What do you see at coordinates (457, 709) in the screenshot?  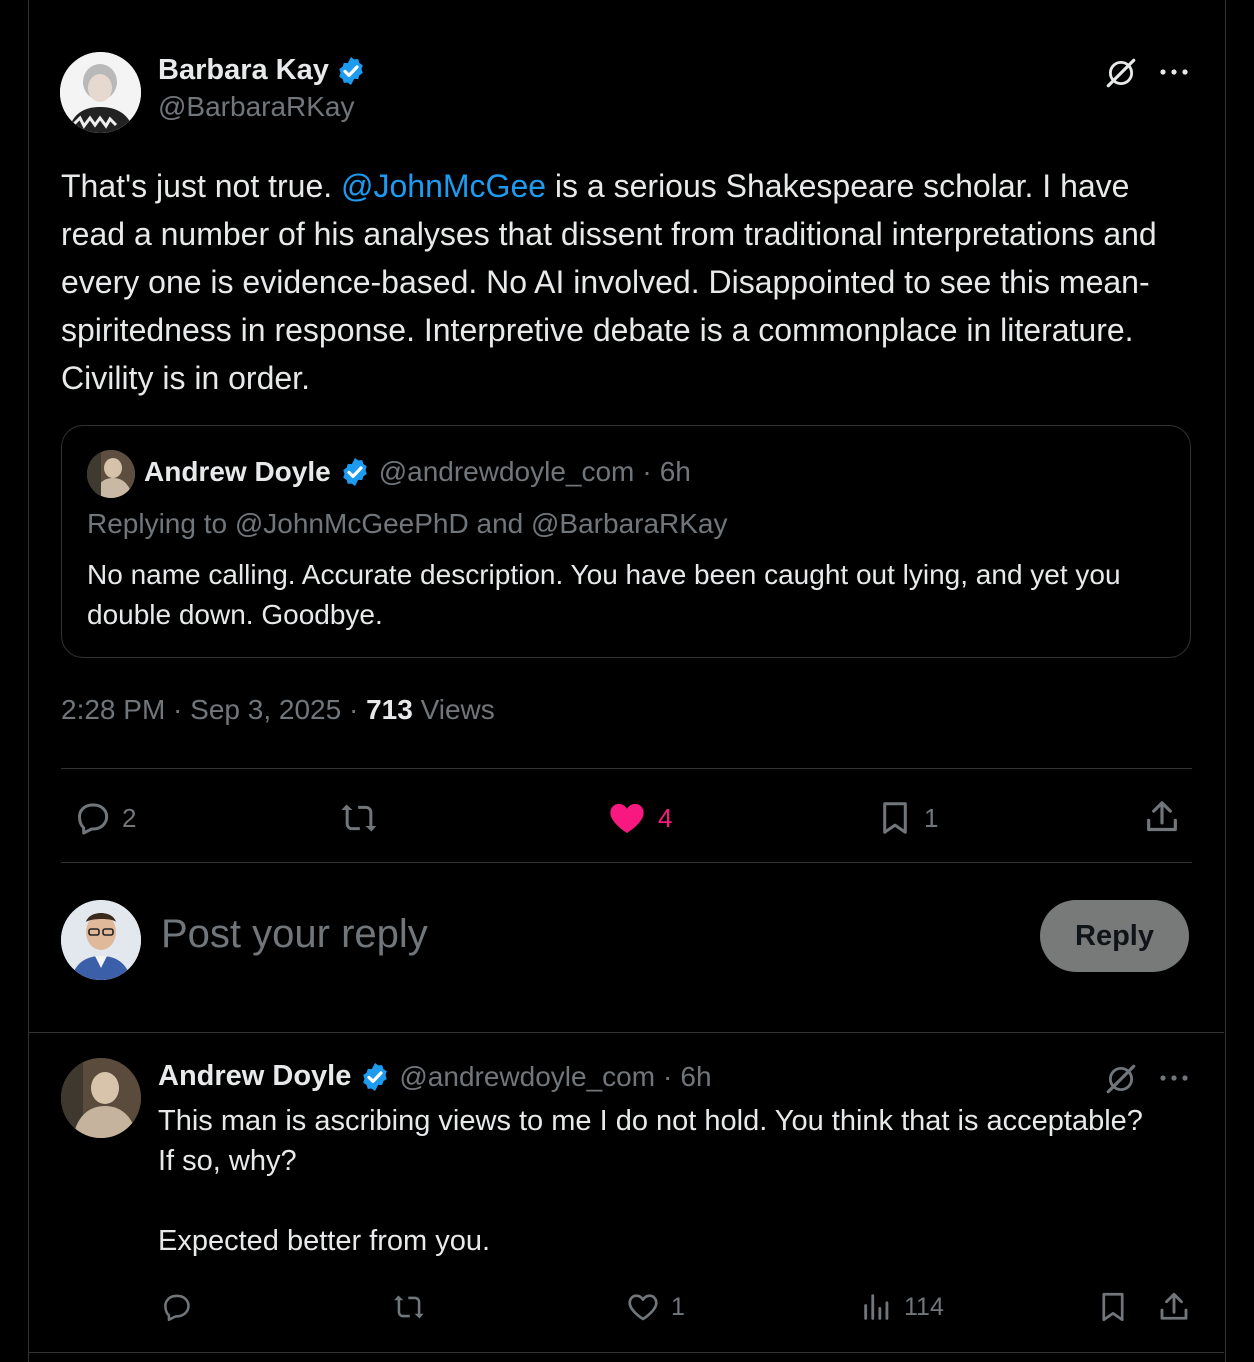 I see `views-label: Views` at bounding box center [457, 709].